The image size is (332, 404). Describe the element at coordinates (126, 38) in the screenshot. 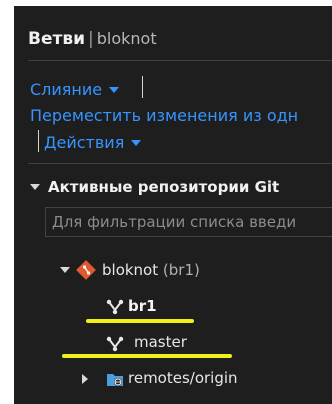

I see `title-repo-name: bloknot` at that location.